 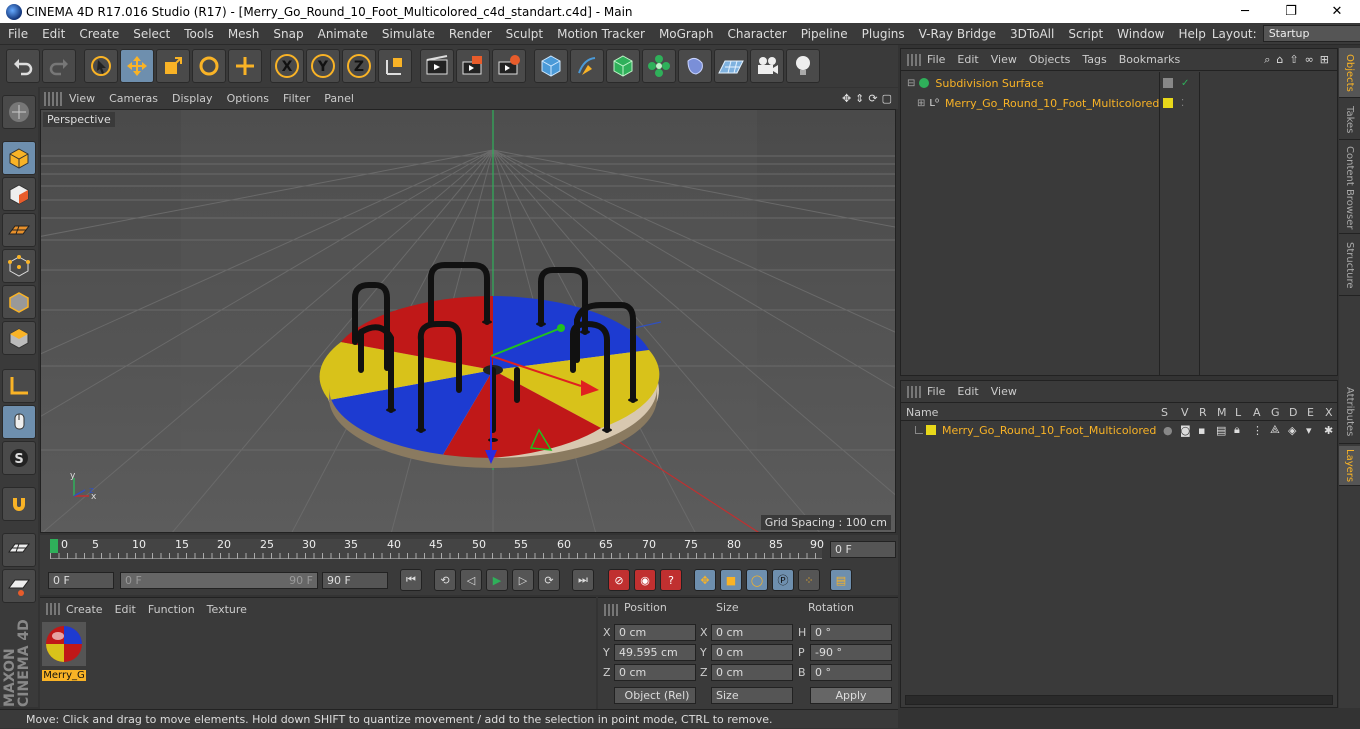 I want to click on menu-select: Select, so click(x=150, y=34).